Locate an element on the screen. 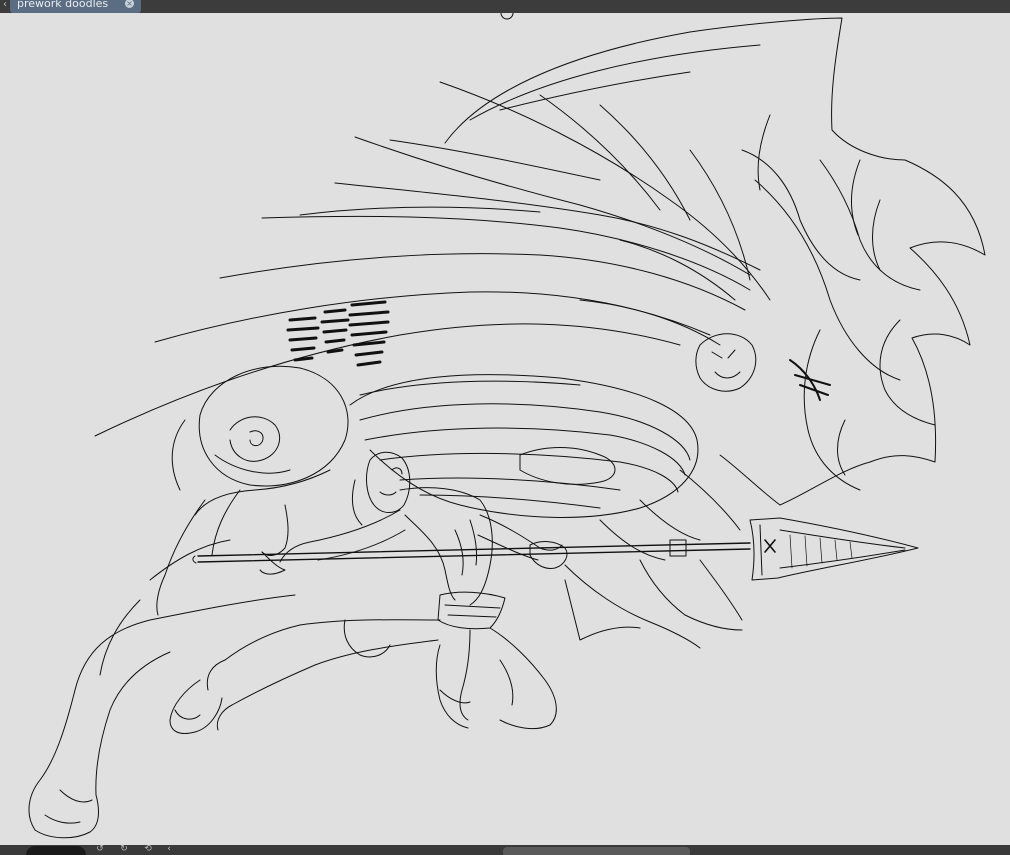 The width and height of the screenshot is (1010, 855). rotate-left-icon: ↺ is located at coordinates (100, 850).